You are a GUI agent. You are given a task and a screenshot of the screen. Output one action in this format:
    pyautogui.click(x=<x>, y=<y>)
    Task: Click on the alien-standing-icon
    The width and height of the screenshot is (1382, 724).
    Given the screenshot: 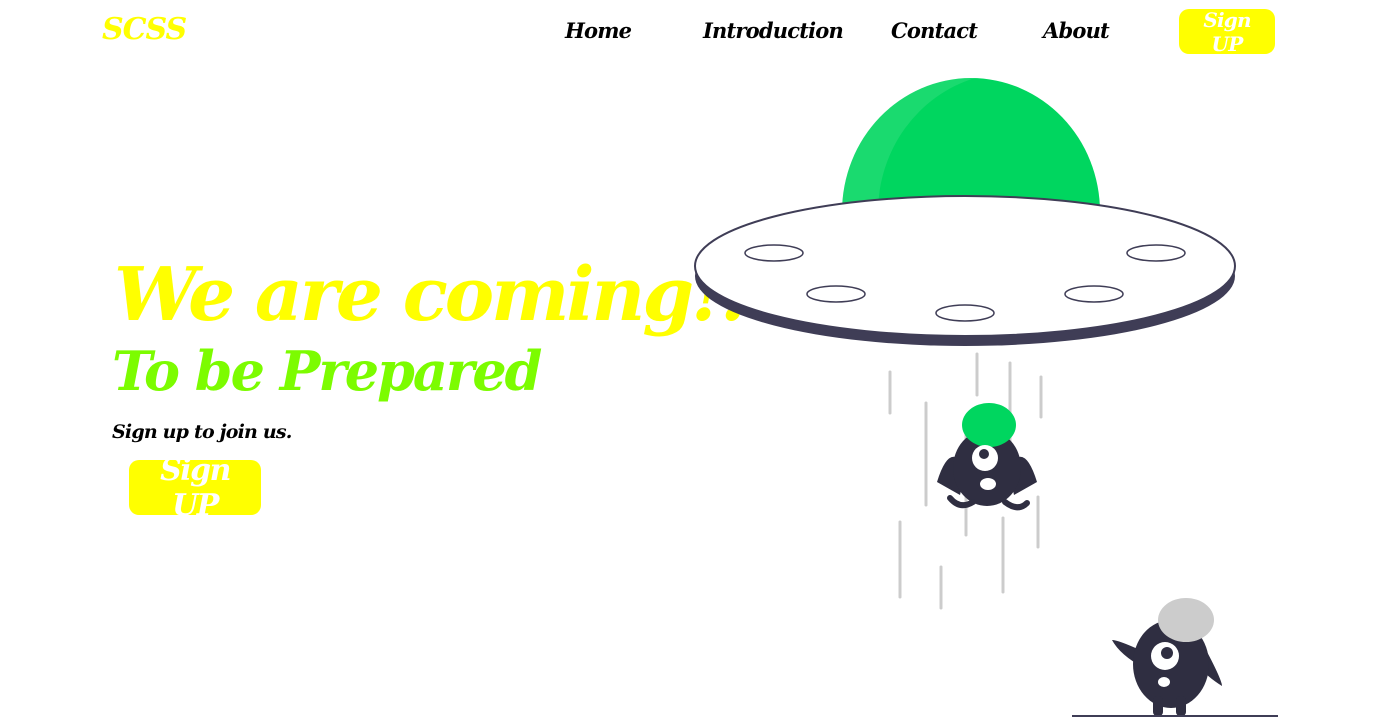 What is the action you would take?
    pyautogui.click(x=1175, y=657)
    